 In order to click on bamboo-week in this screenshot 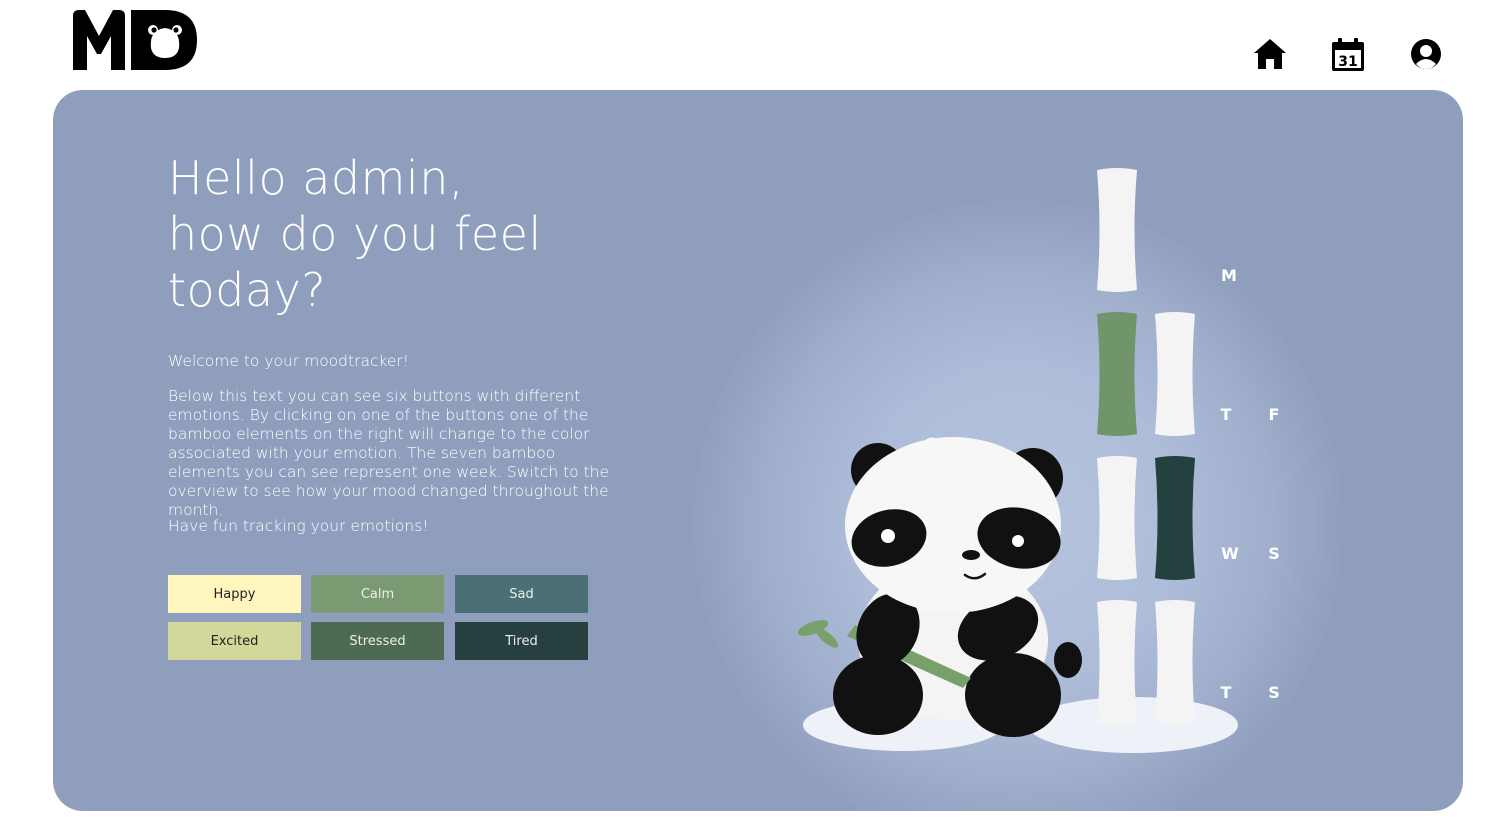, I will do `click(1146, 446)`.